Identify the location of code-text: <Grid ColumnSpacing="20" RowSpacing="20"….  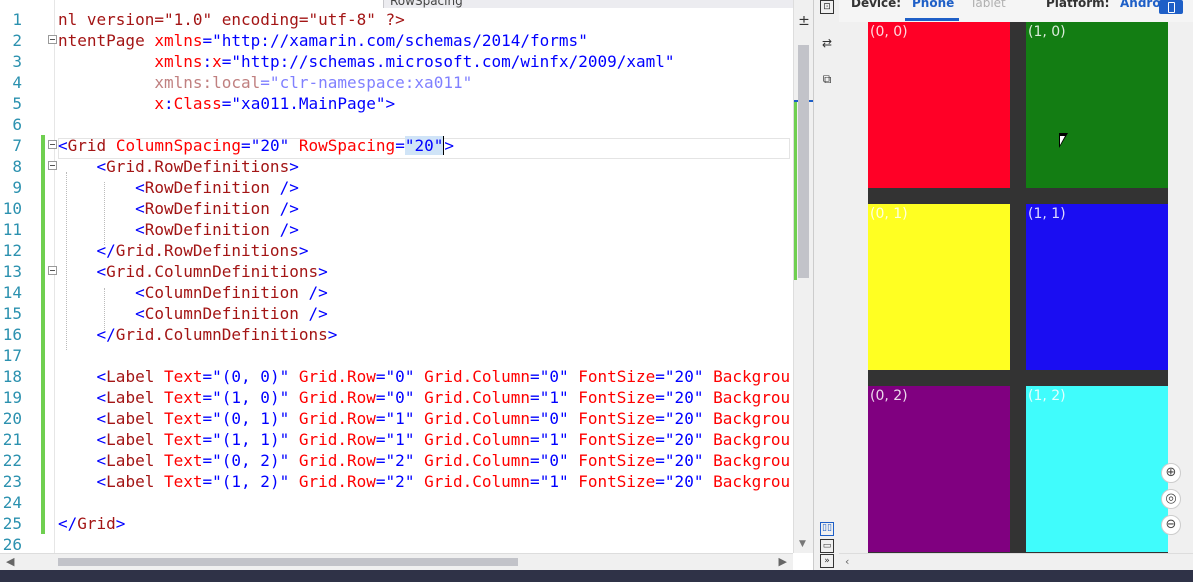
(256, 145).